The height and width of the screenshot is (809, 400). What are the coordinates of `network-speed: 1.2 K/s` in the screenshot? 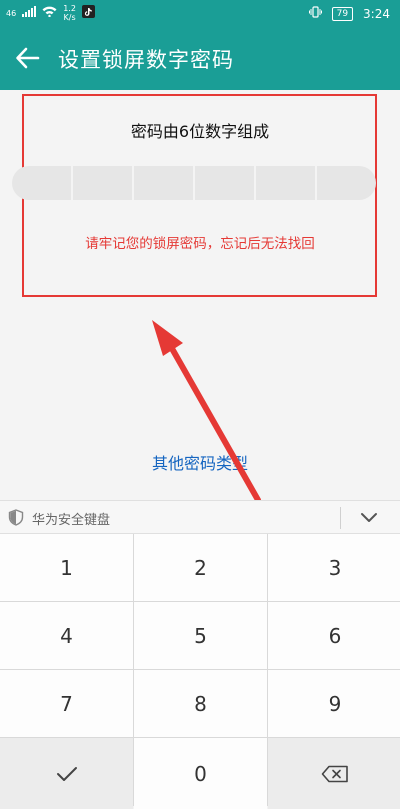 It's located at (69, 13).